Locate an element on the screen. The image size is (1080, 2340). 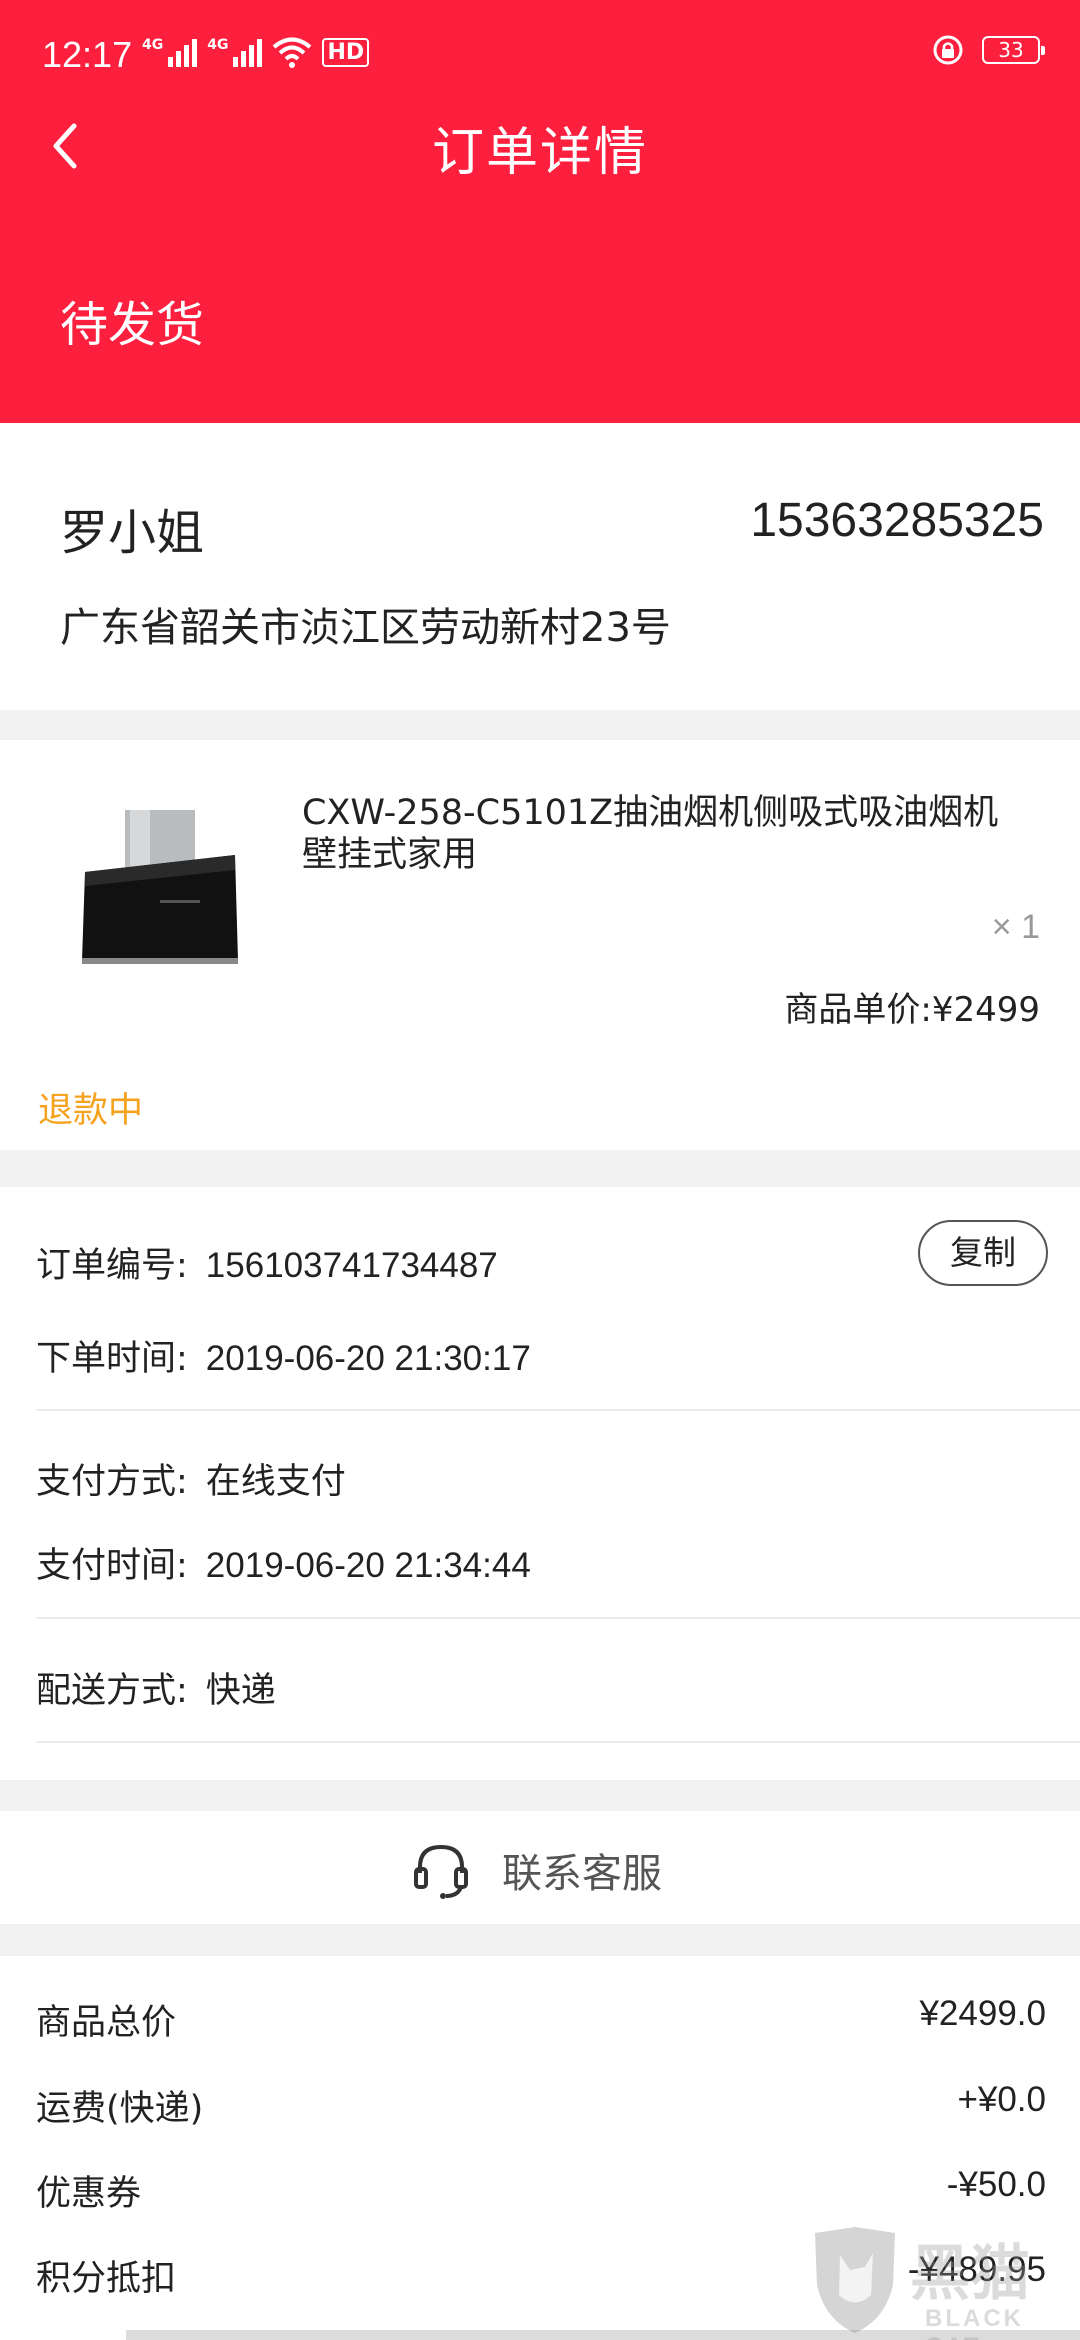
pay-method-label: 支付方式: is located at coordinates (112, 1482).